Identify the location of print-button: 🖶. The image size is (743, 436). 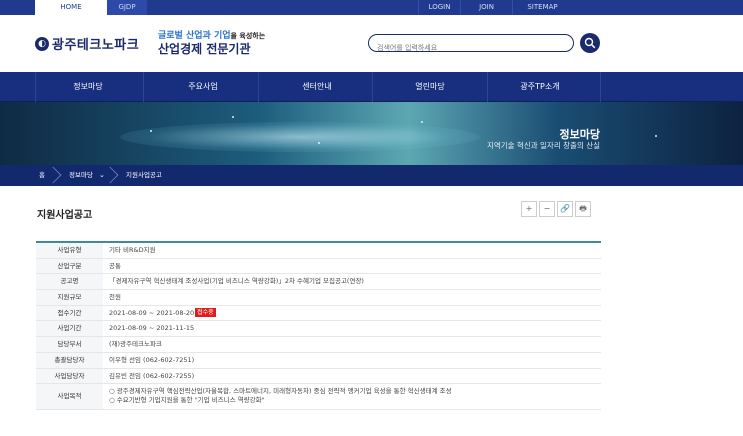
(583, 209).